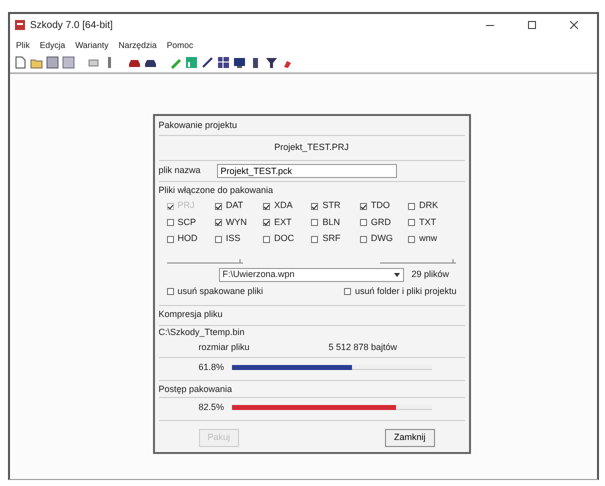 The height and width of the screenshot is (486, 605). I want to click on percent-label: 61.8%, so click(211, 367).